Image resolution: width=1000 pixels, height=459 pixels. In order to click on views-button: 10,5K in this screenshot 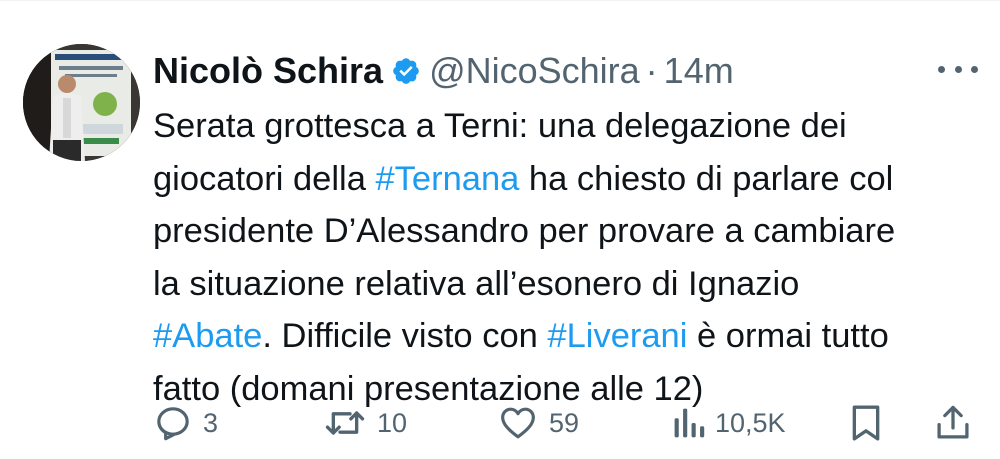, I will do `click(729, 423)`.